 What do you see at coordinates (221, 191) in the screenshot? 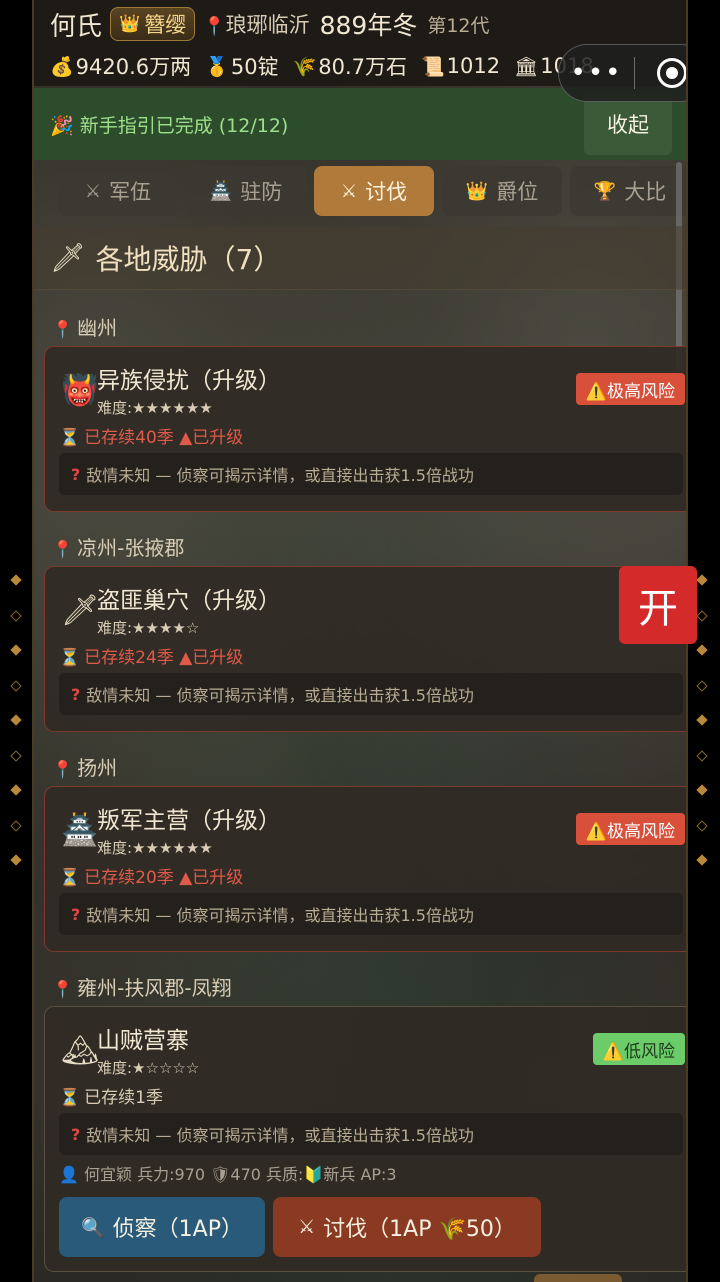
I see `castle-icon: 🏯` at bounding box center [221, 191].